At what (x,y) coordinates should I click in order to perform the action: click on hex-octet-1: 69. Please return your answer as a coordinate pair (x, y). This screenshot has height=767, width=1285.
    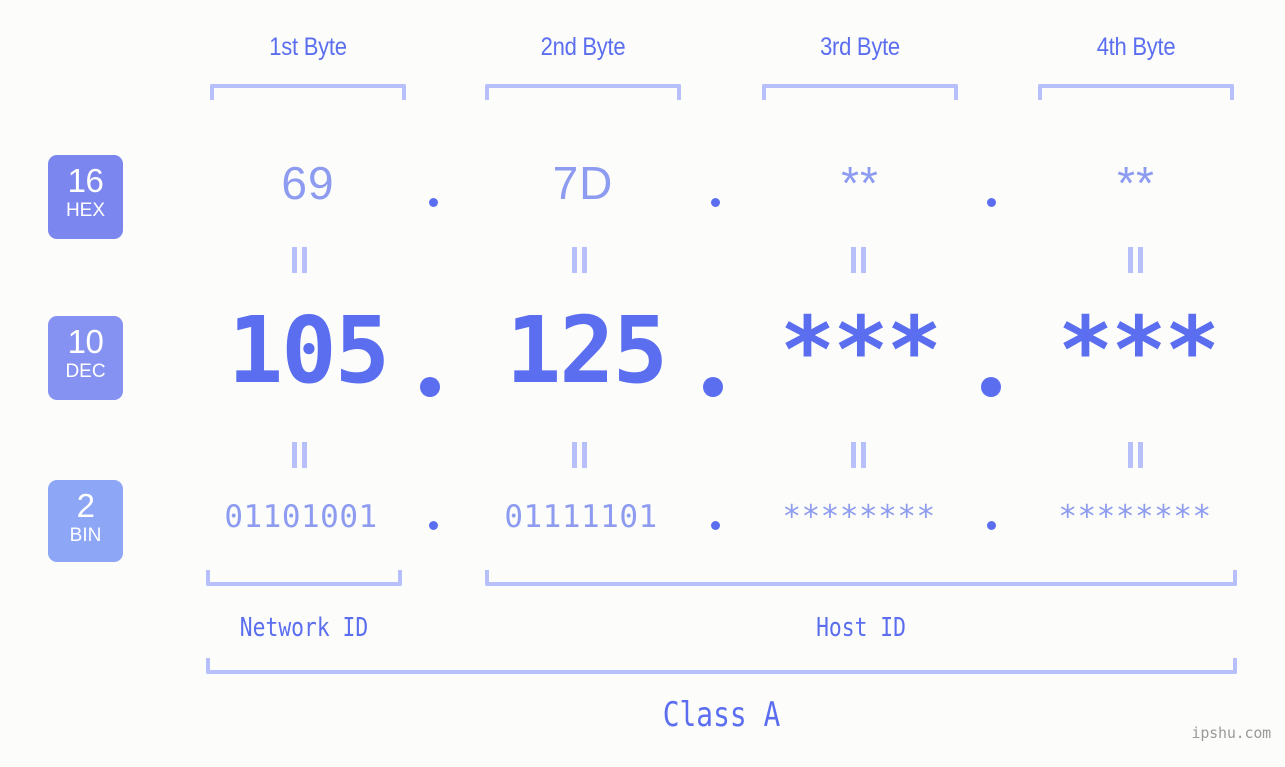
    Looking at the image, I should click on (308, 183).